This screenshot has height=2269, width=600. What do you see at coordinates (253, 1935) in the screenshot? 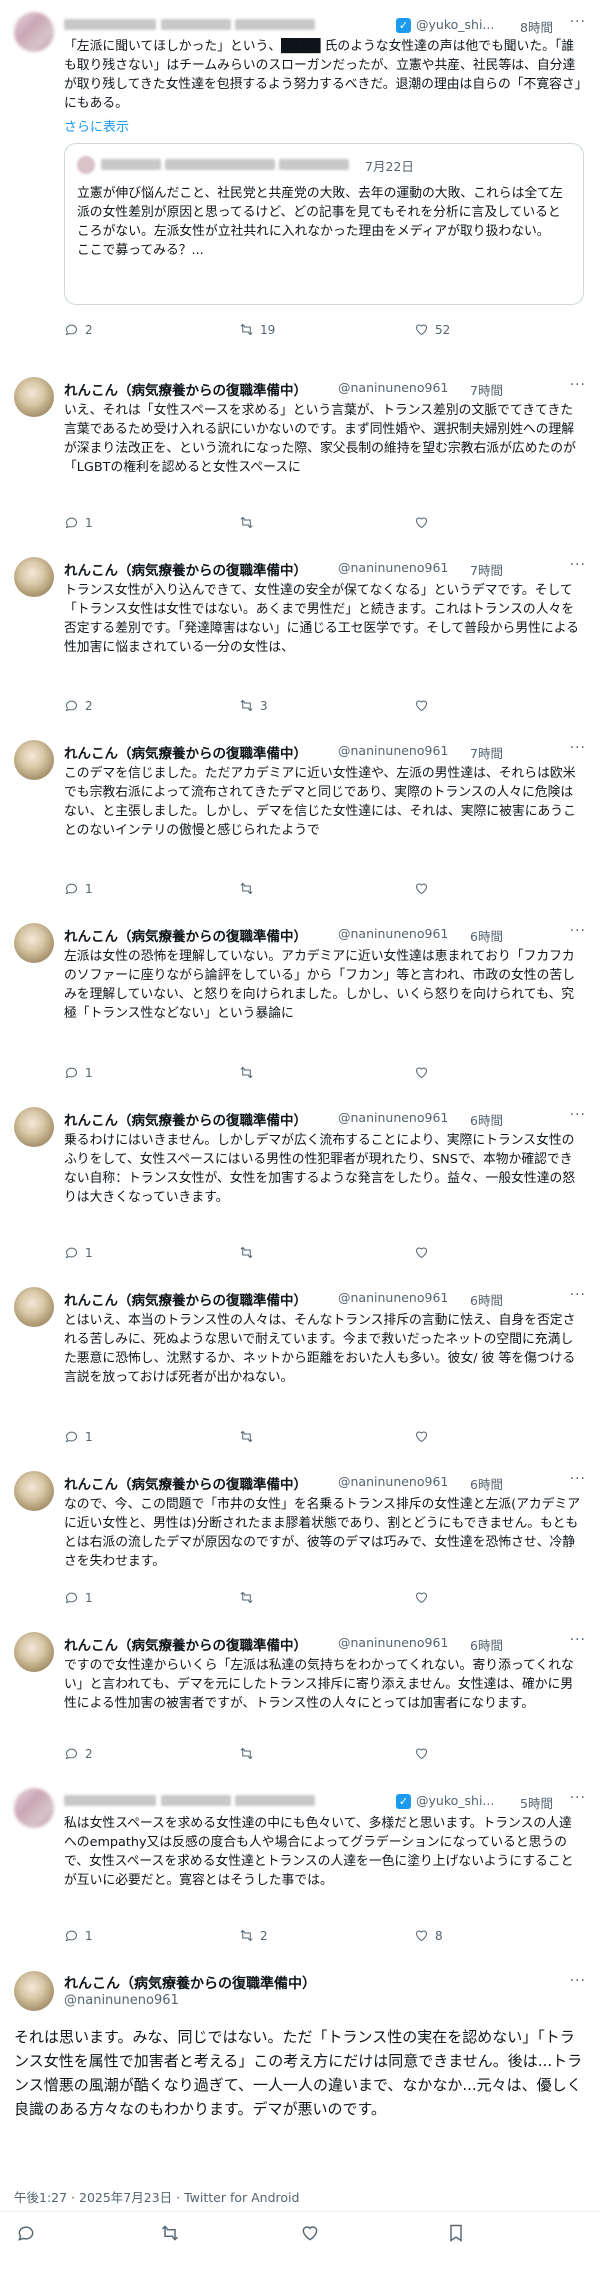
I see `repost-button: 2` at bounding box center [253, 1935].